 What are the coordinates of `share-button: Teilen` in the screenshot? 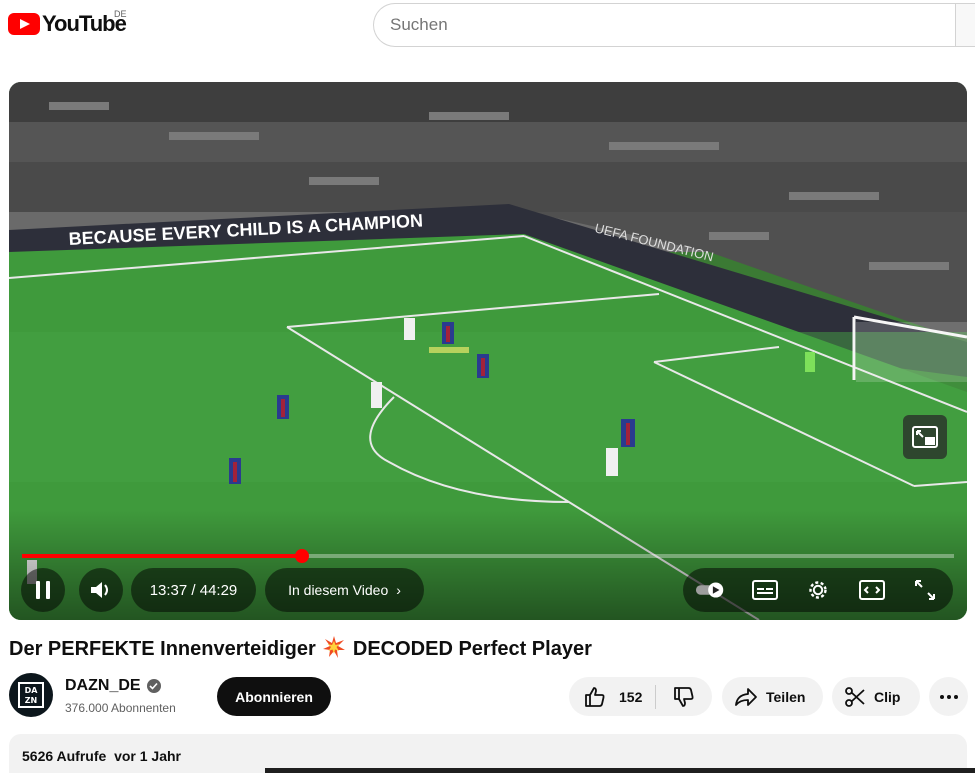 It's located at (772, 696).